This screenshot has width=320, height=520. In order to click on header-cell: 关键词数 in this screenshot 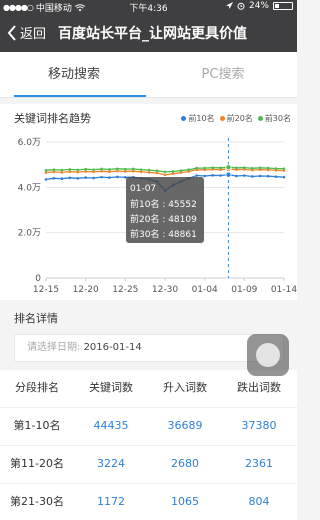, I will do `click(111, 387)`.